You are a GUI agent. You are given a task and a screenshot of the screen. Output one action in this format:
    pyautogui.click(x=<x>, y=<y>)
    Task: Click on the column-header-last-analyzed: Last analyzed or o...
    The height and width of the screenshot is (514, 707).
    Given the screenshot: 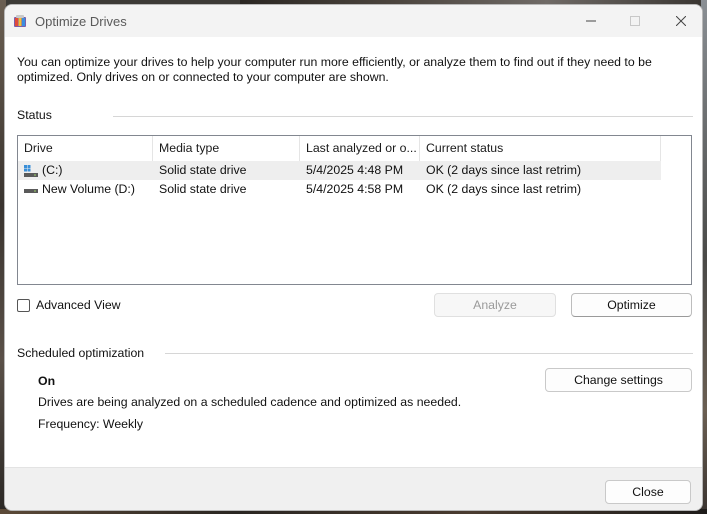 What is the action you would take?
    pyautogui.click(x=360, y=148)
    